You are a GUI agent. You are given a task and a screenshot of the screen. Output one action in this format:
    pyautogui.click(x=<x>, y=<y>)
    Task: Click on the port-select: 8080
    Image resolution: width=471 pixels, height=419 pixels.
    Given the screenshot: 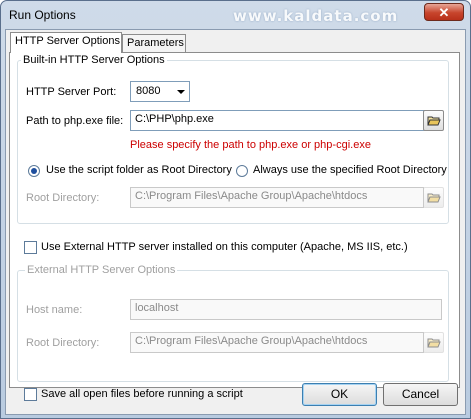 What is the action you would take?
    pyautogui.click(x=160, y=91)
    